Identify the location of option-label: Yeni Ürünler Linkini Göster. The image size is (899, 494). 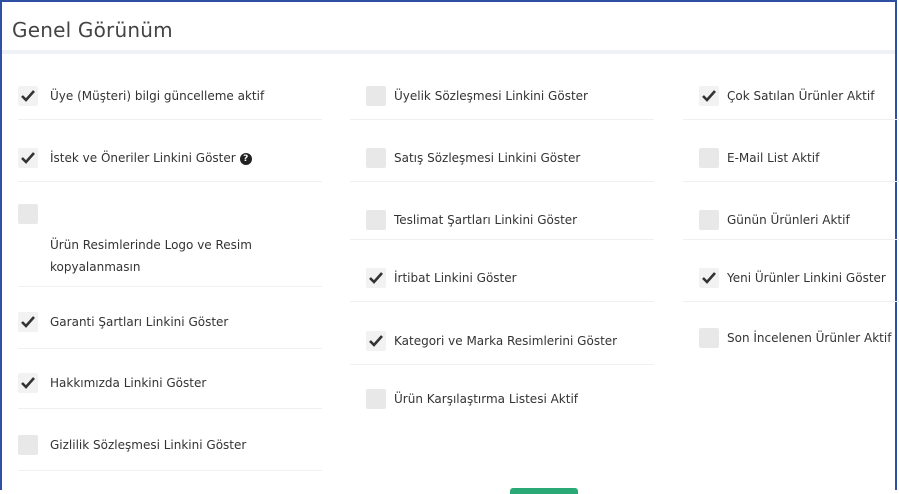
(806, 278).